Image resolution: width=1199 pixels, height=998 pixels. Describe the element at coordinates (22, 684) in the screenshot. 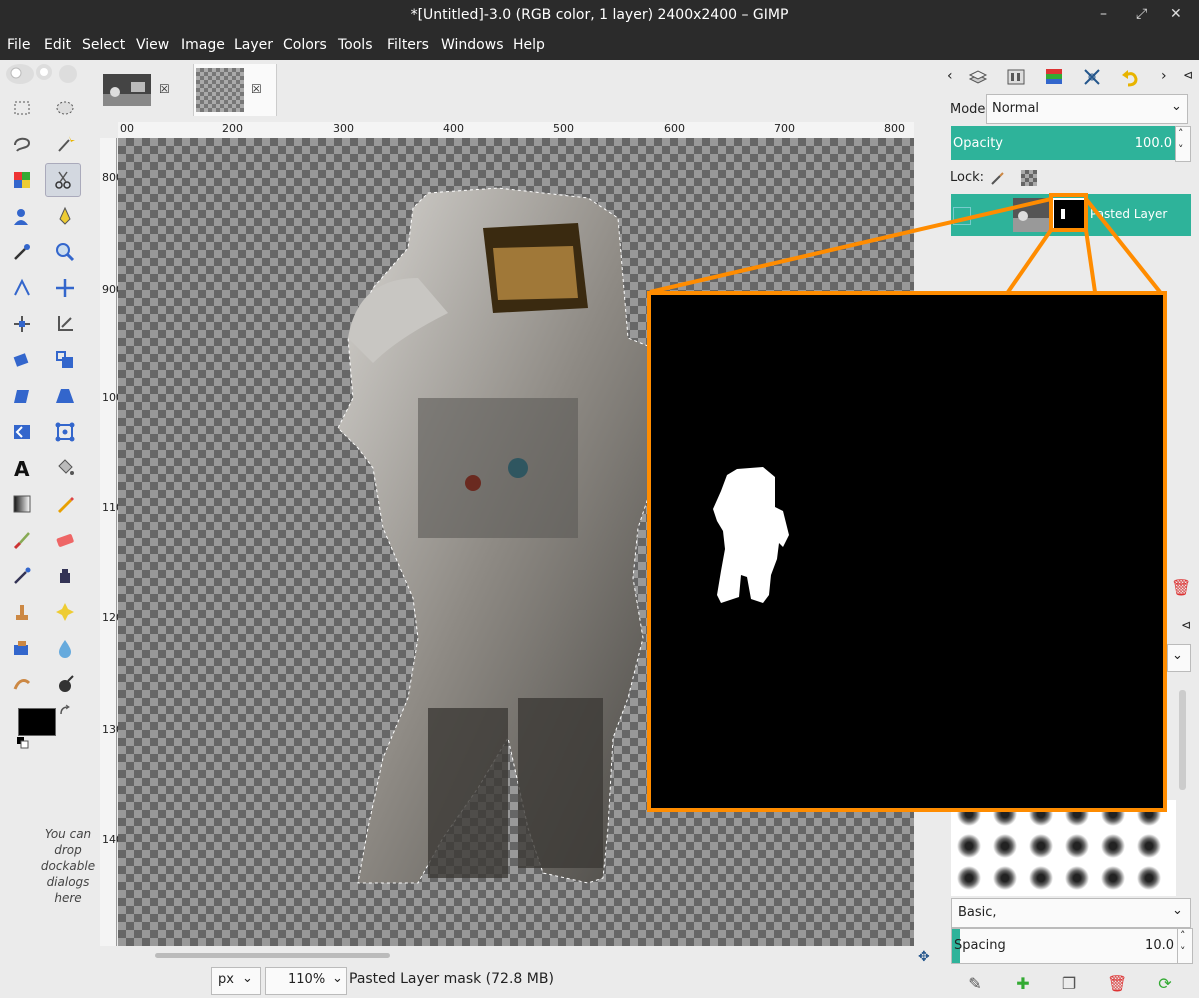

I see `smudge-icon` at that location.